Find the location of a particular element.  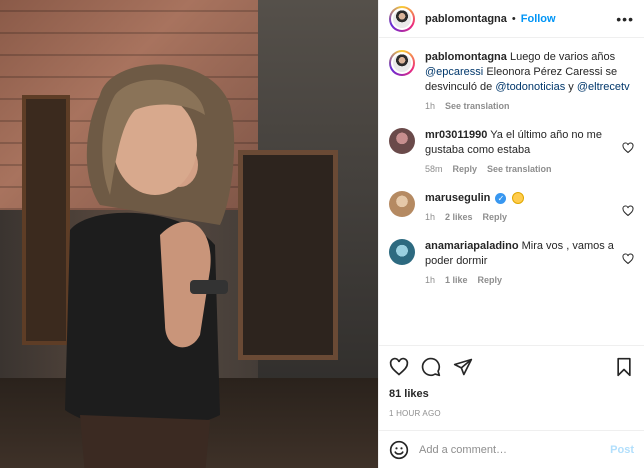

follow-button: Follow is located at coordinates (538, 19).